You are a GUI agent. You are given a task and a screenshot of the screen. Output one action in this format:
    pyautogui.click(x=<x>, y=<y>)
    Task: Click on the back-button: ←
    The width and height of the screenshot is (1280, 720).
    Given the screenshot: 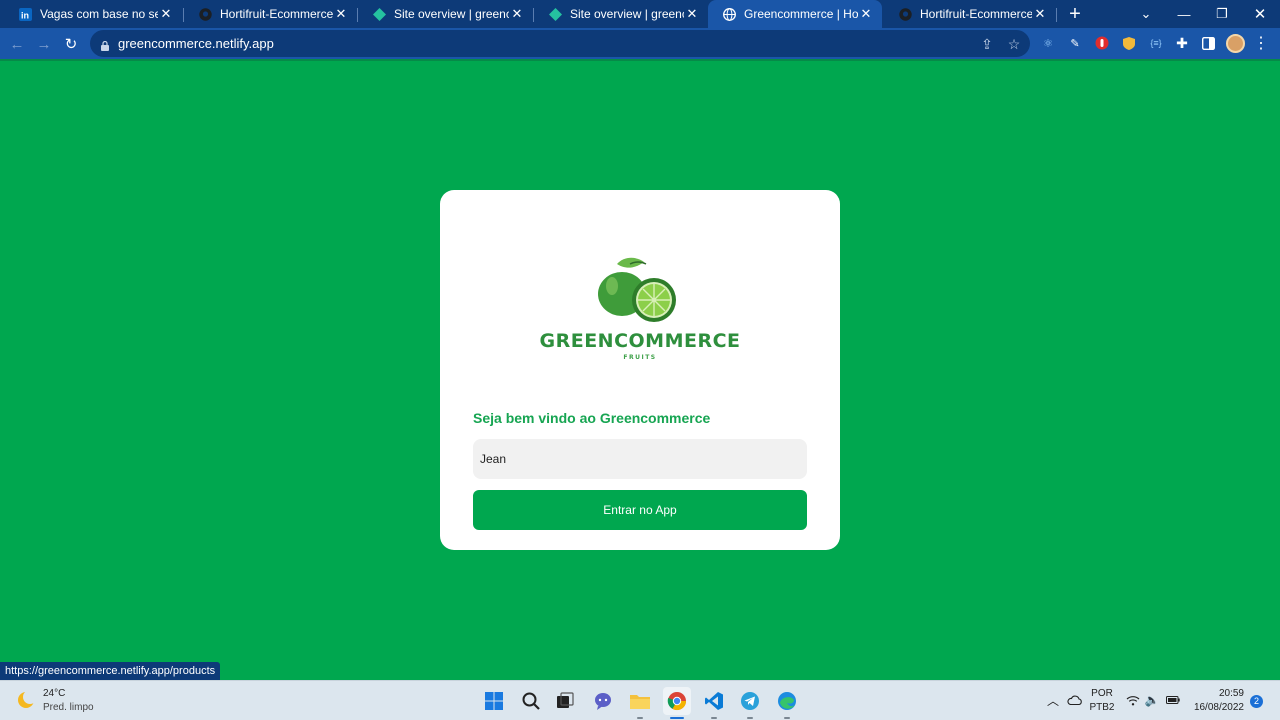 What is the action you would take?
    pyautogui.click(x=17, y=44)
    